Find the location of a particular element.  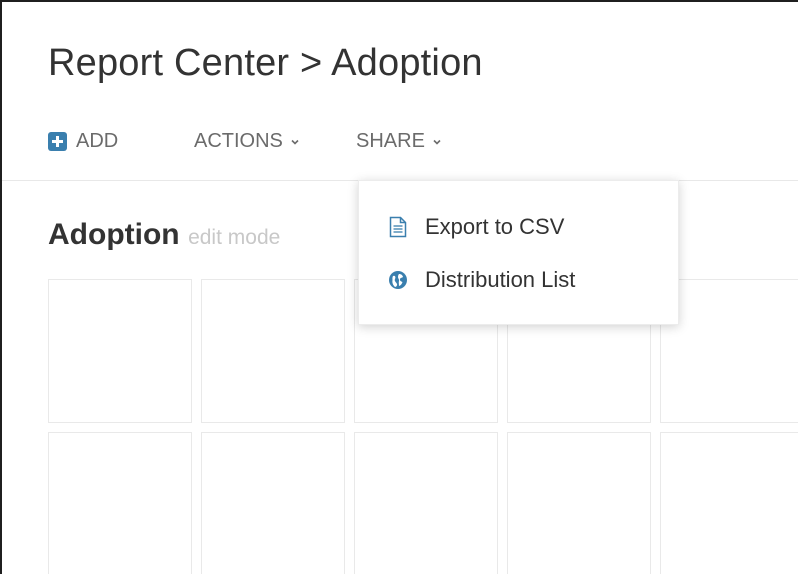

page-title: Report Center > Adoption is located at coordinates (265, 63).